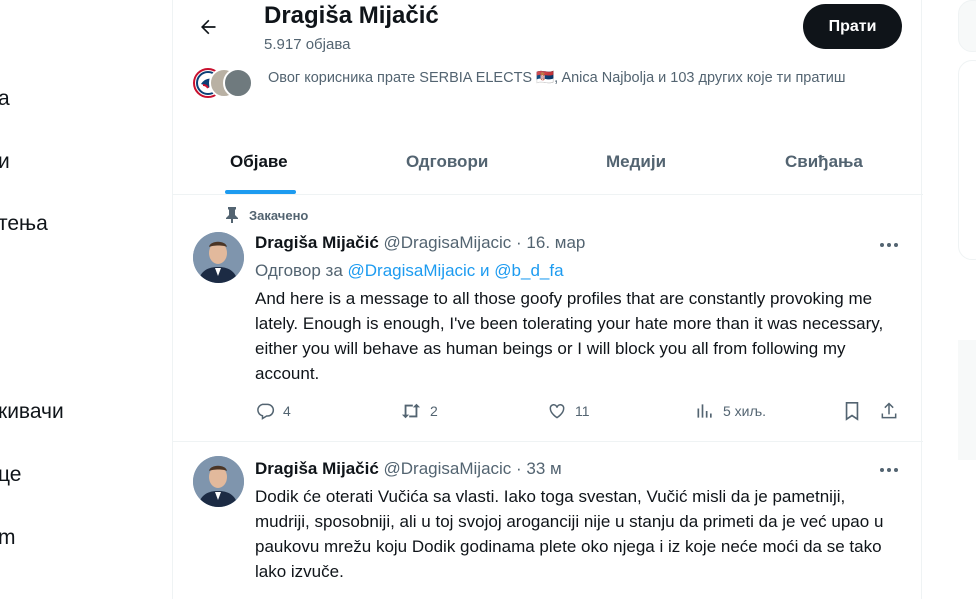  I want to click on bookmark-icon, so click(852, 411).